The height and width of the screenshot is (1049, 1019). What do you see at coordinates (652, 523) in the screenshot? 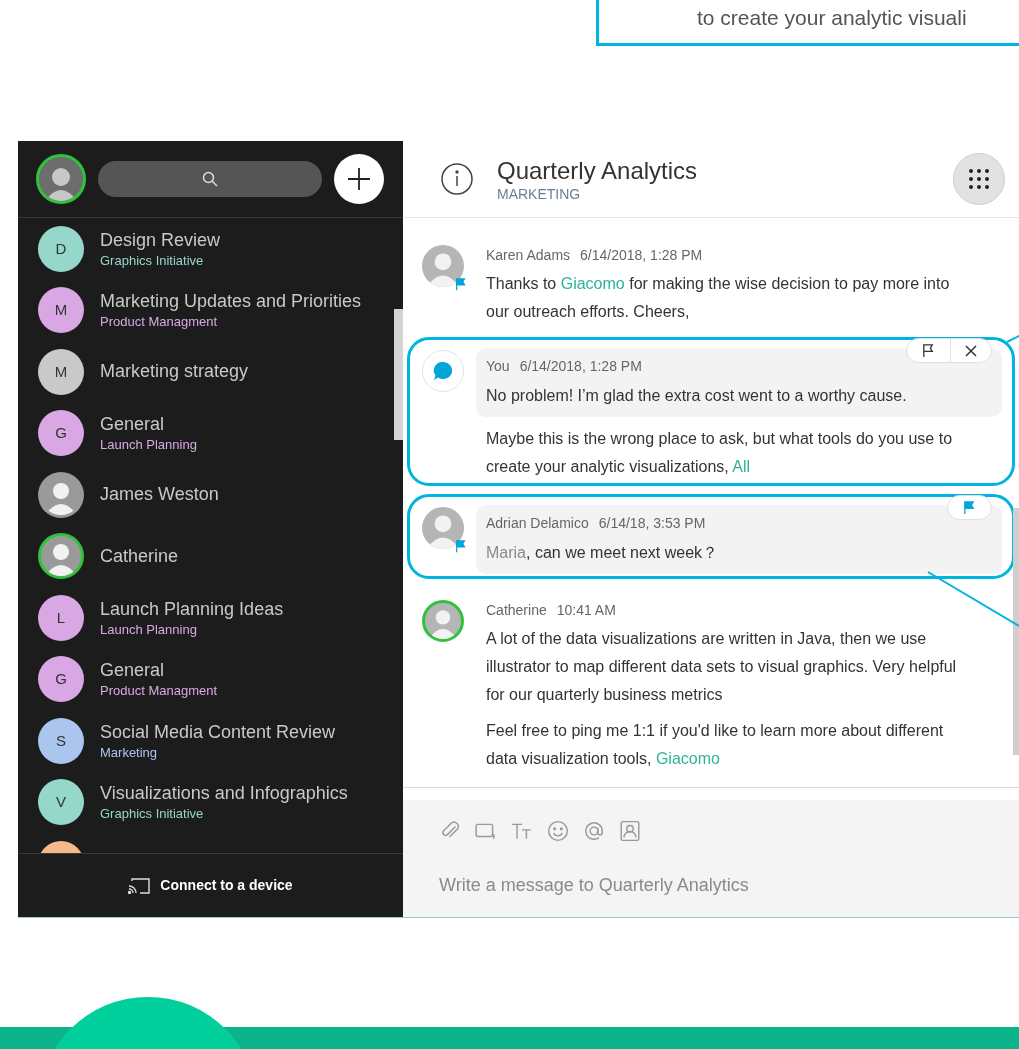
I see `message-time: 6/14/18, 3:53 PM` at bounding box center [652, 523].